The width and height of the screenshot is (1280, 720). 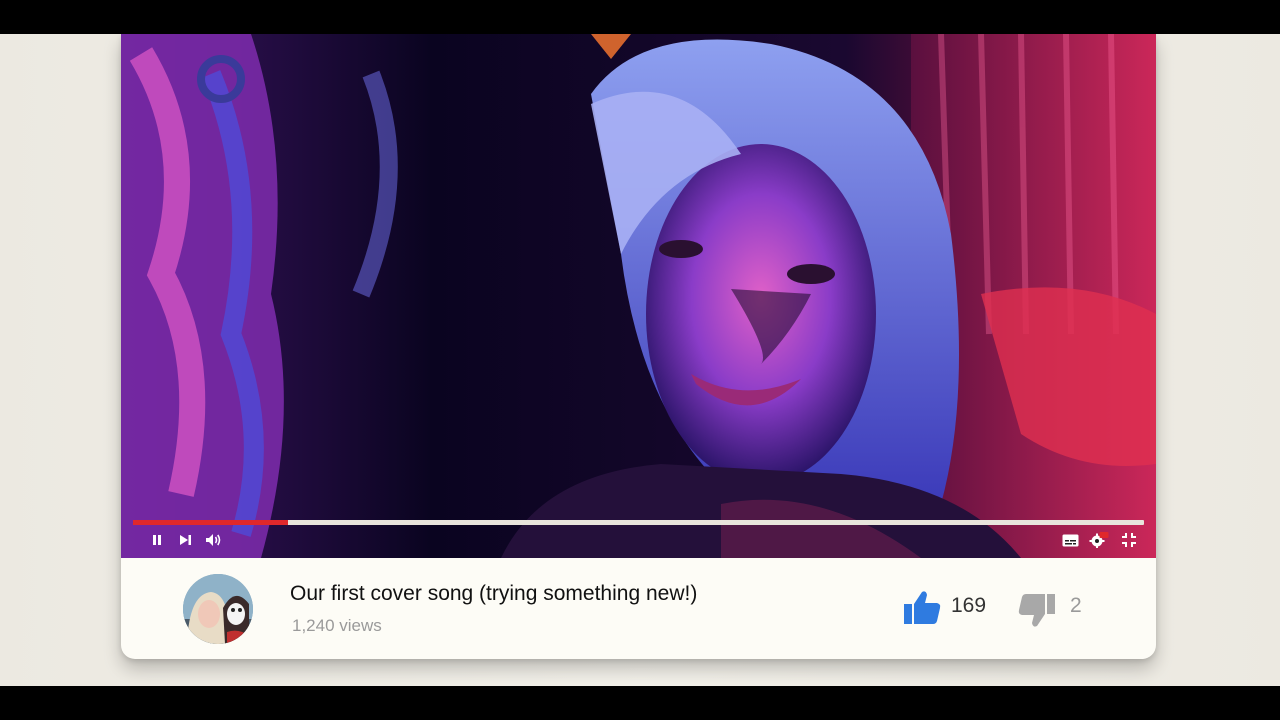 I want to click on thumbs-down-icon, so click(x=1036, y=610).